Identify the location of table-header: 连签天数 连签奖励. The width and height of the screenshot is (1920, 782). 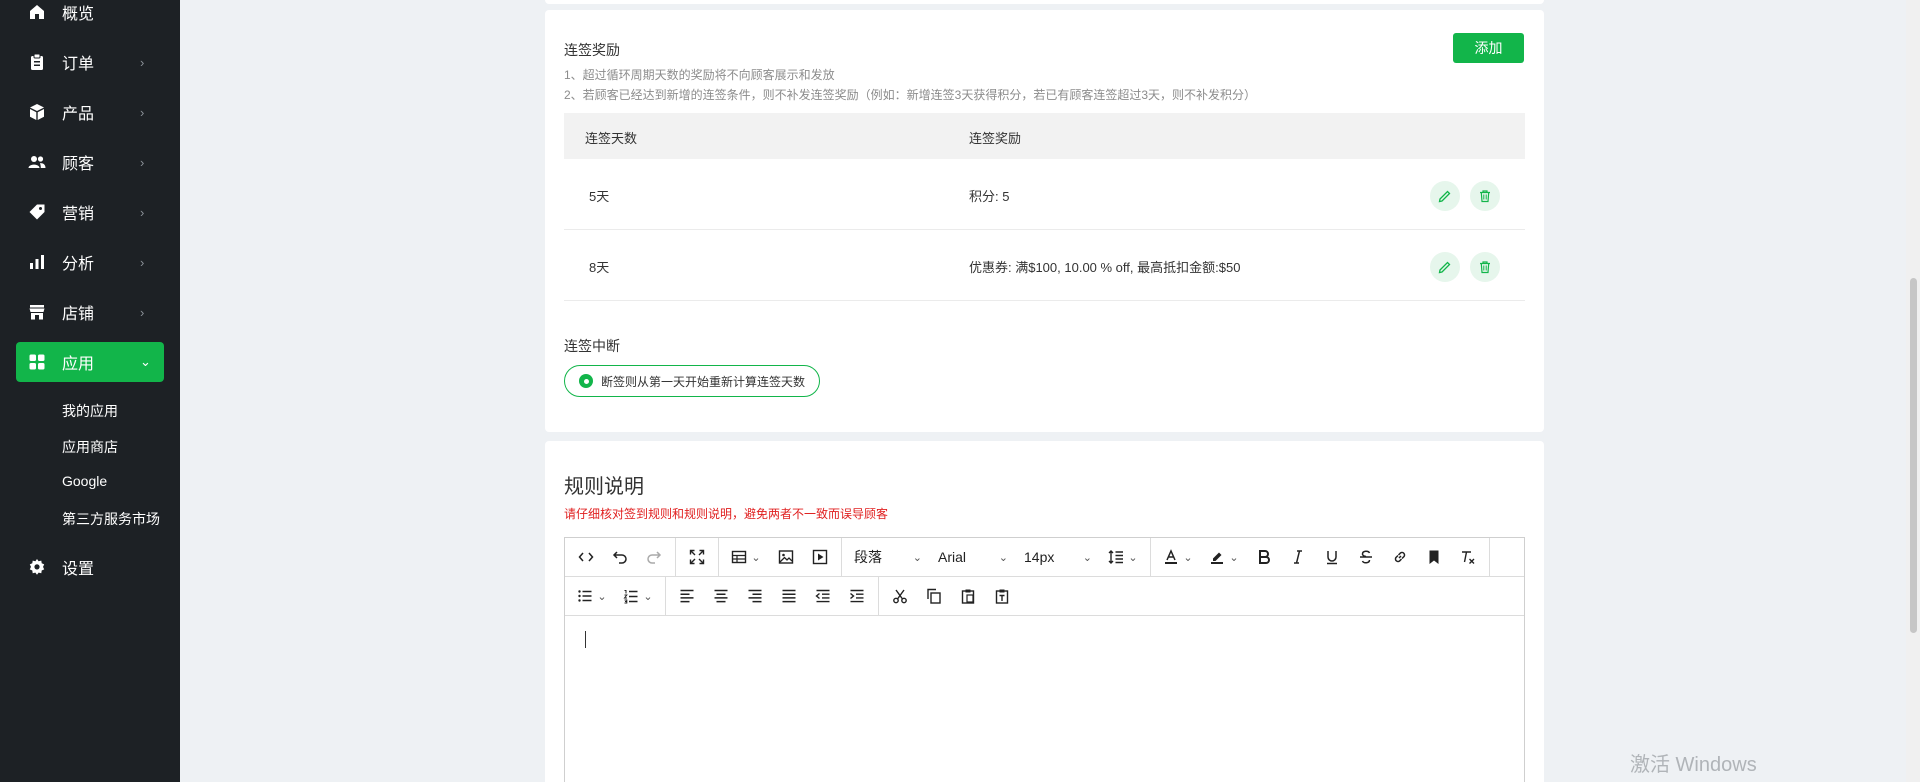
(1044, 136).